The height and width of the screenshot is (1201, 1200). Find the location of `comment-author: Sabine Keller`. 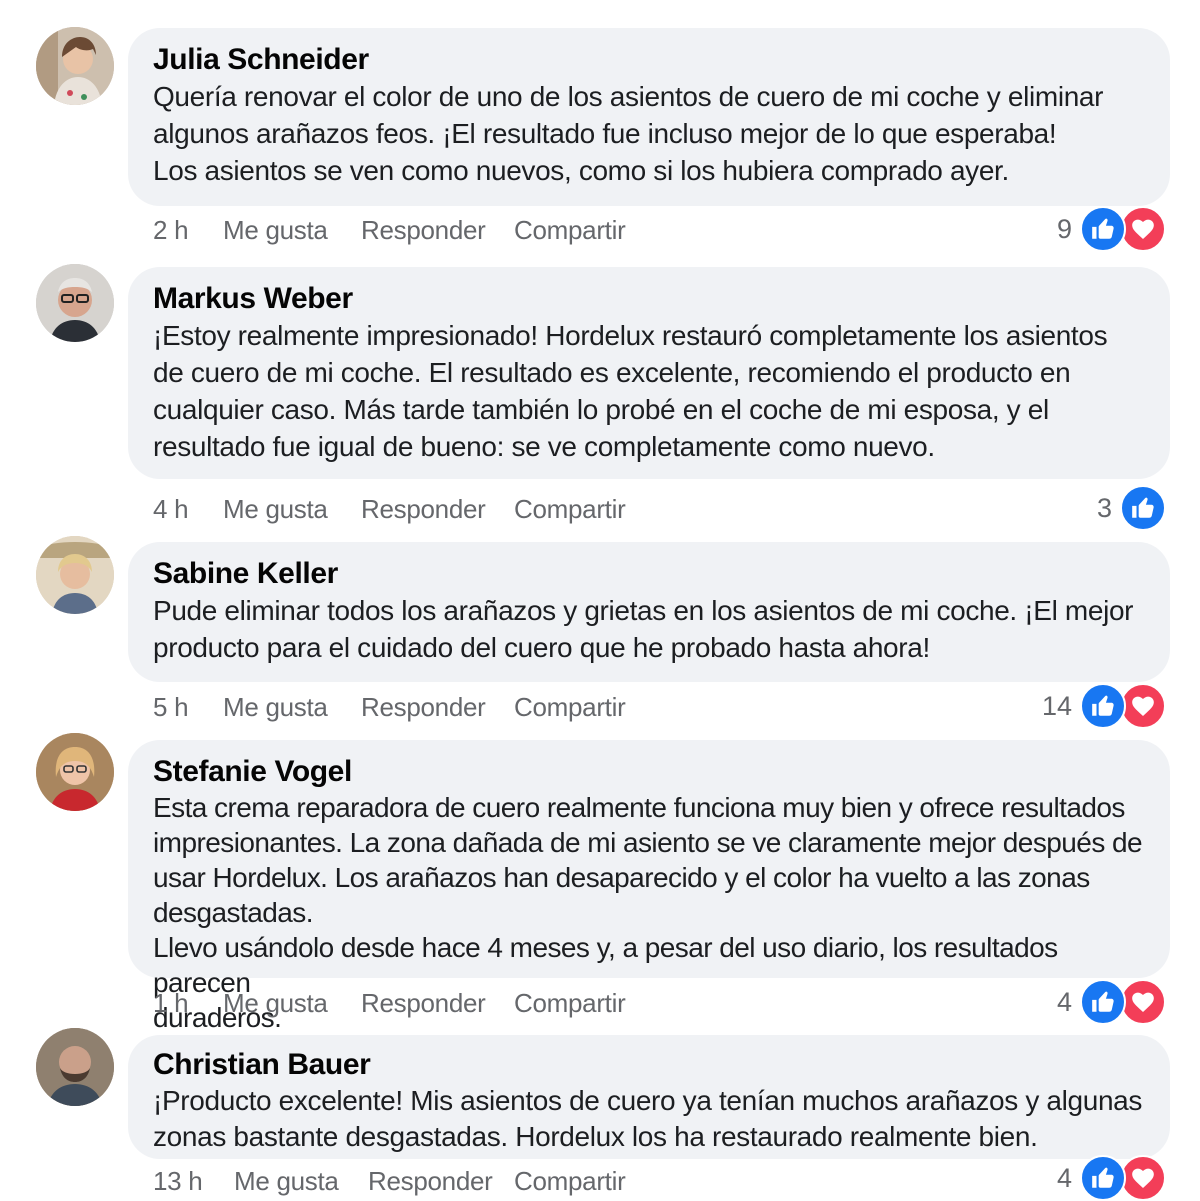

comment-author: Sabine Keller is located at coordinates (649, 574).